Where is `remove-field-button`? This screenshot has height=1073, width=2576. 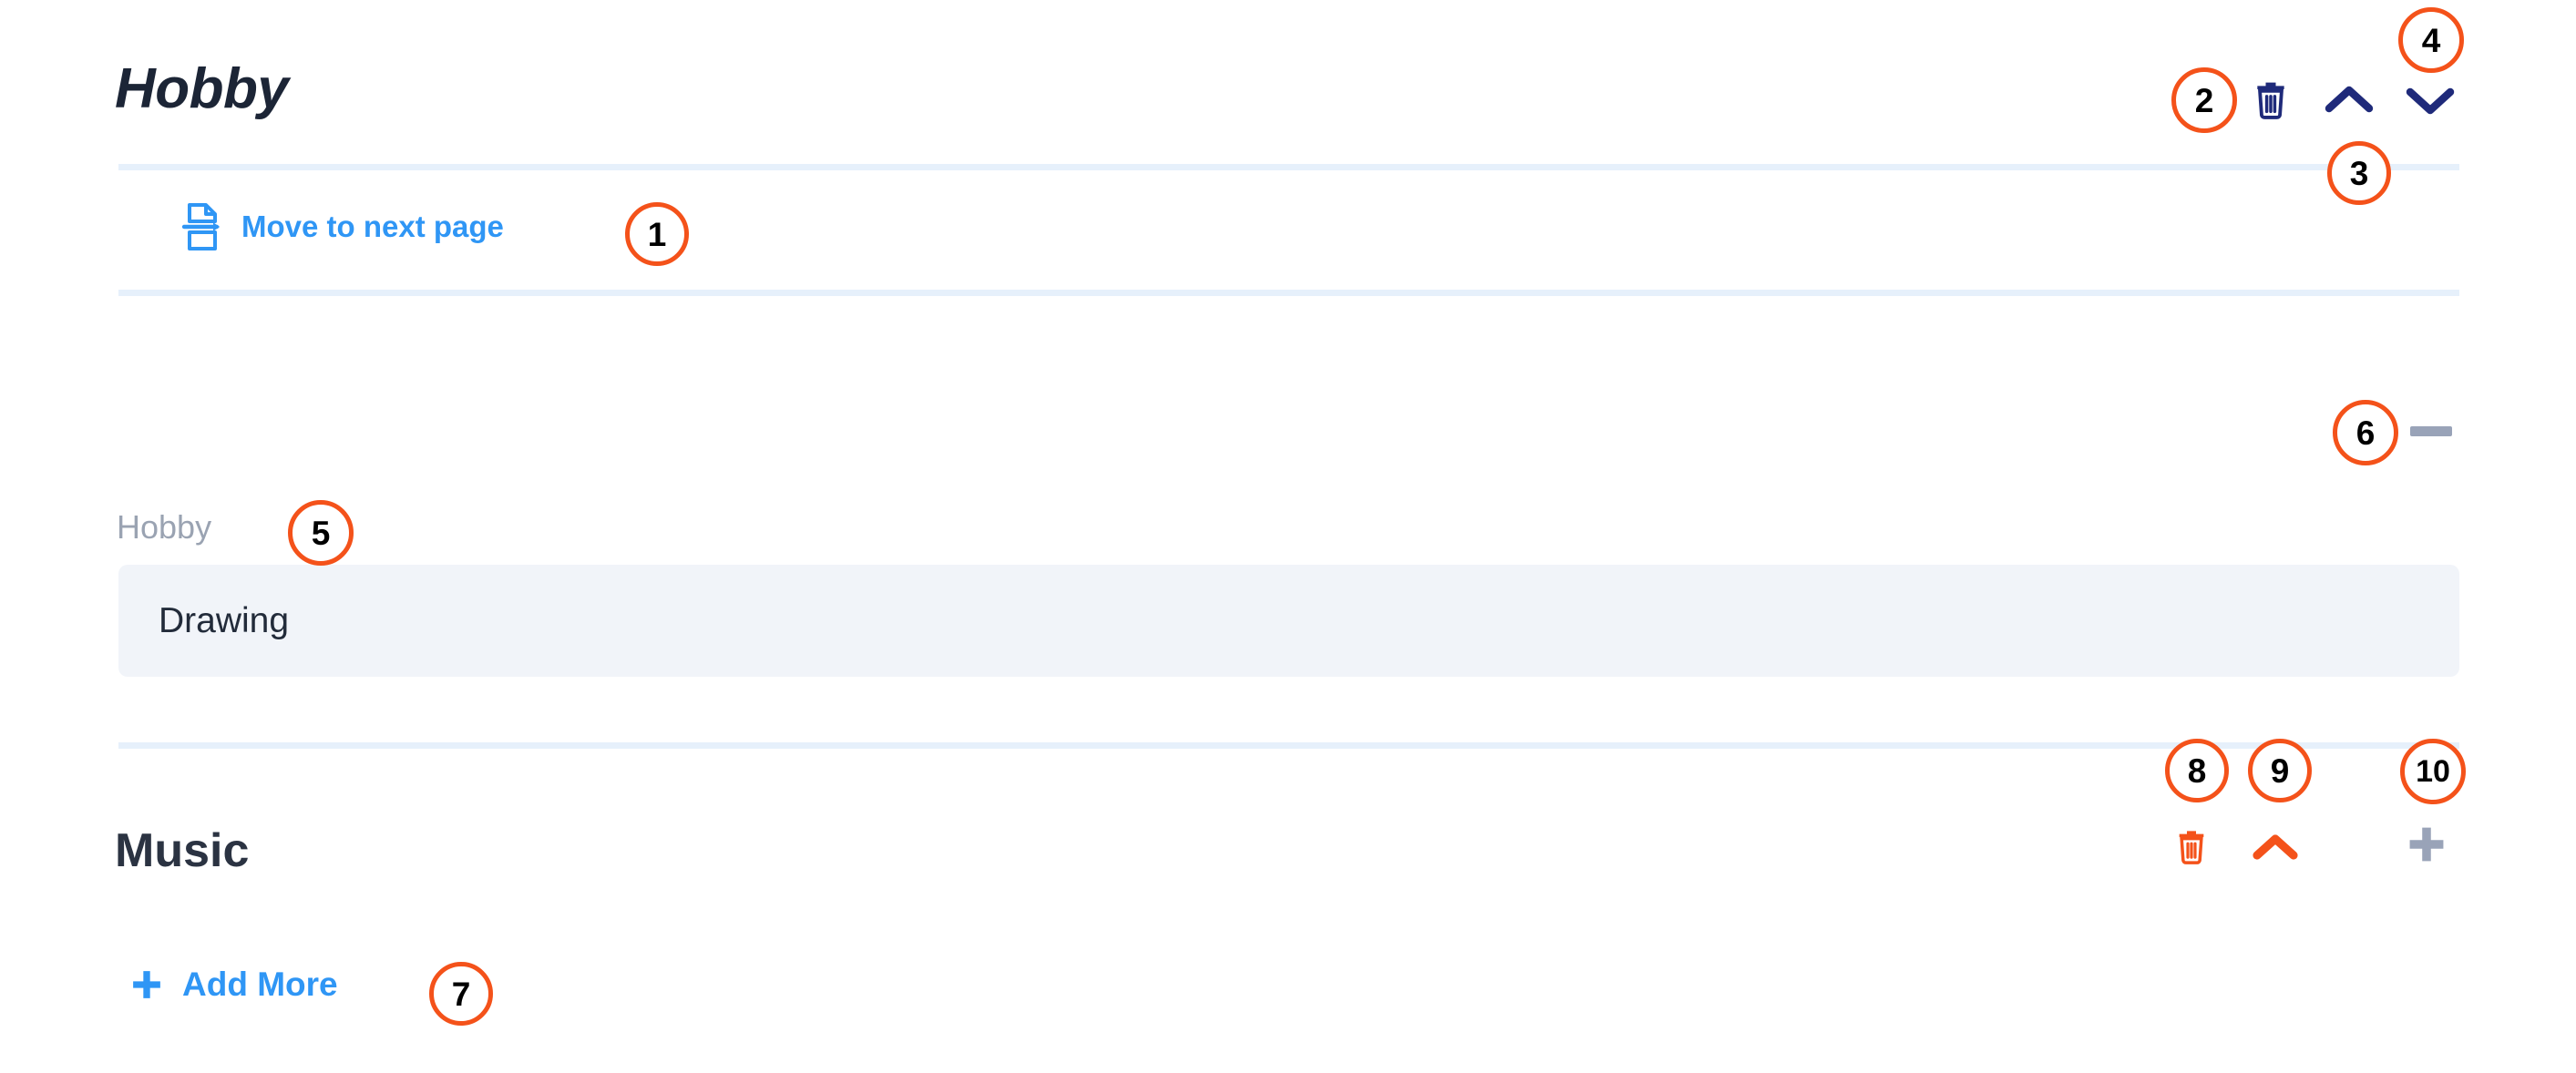
remove-field-button is located at coordinates (2431, 431).